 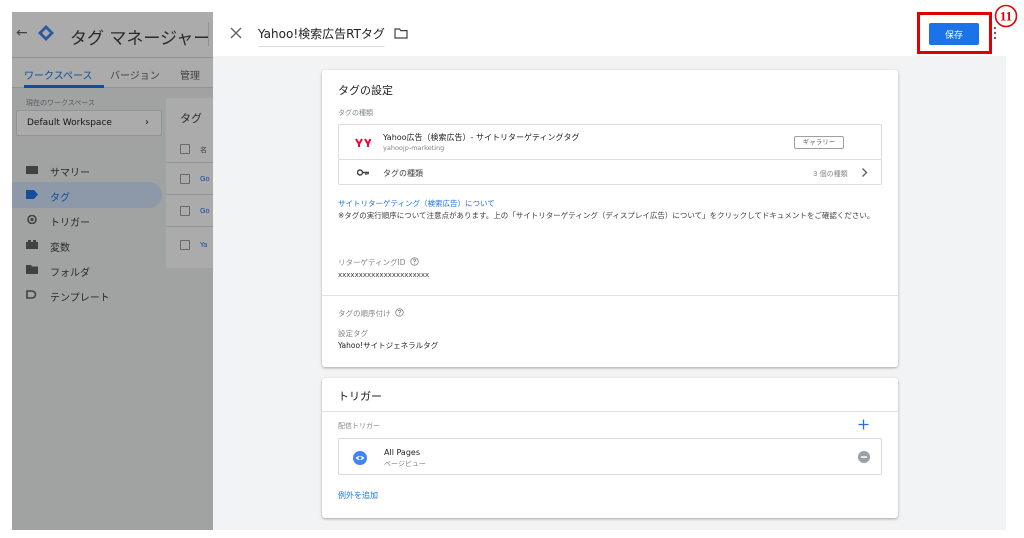 I want to click on tag-type-count: 3 個の種類, so click(x=830, y=174).